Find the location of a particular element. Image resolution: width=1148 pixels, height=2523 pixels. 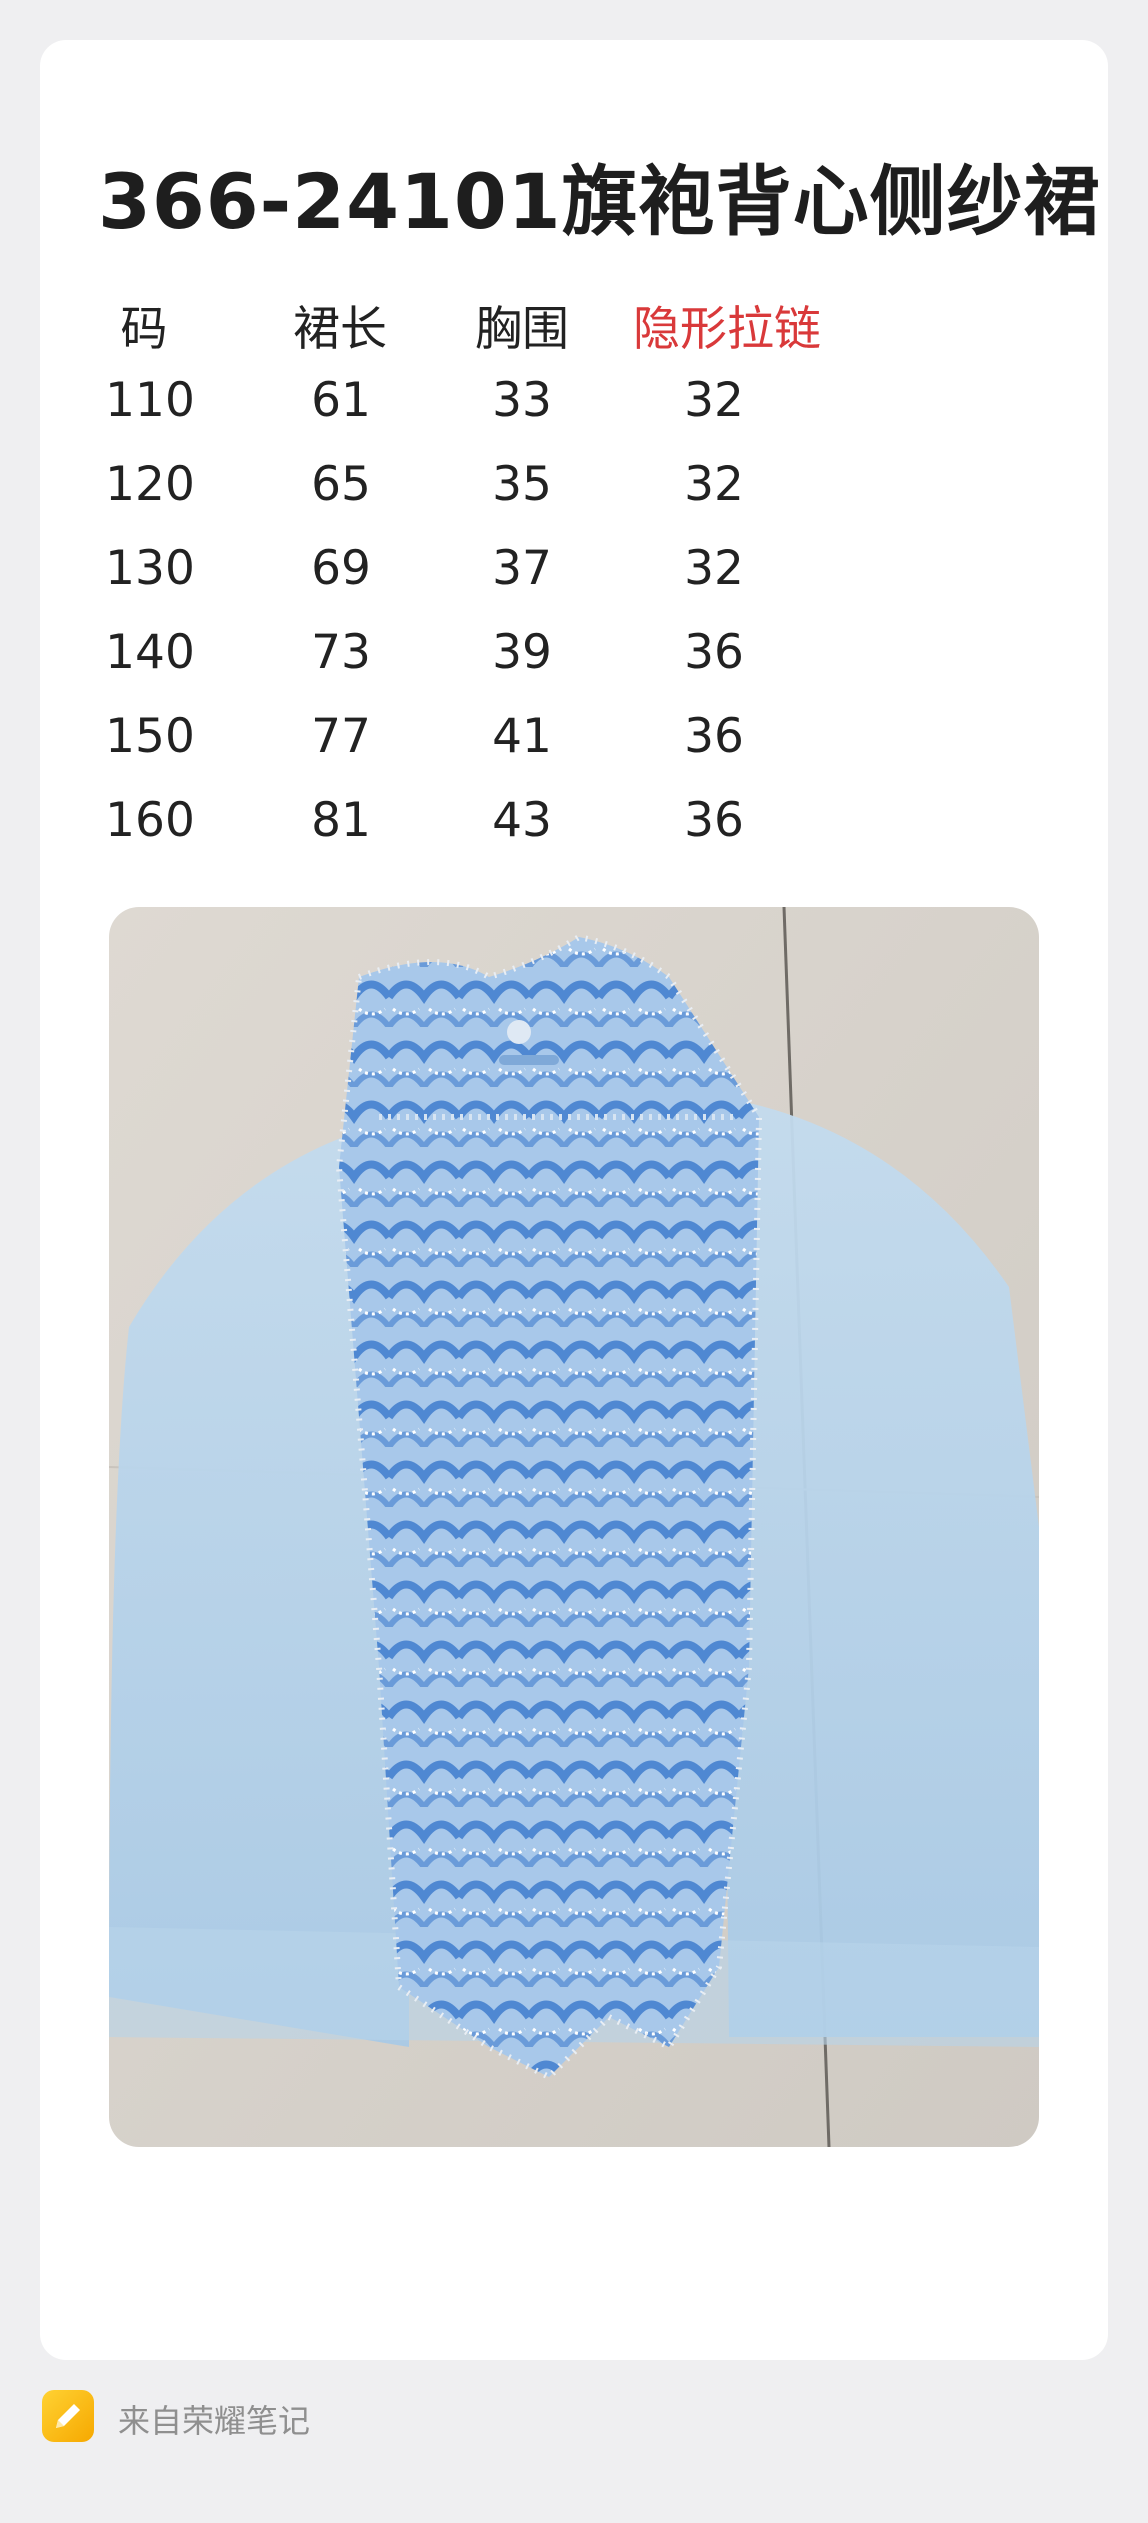

chest-cell: 41 is located at coordinates (522, 736).